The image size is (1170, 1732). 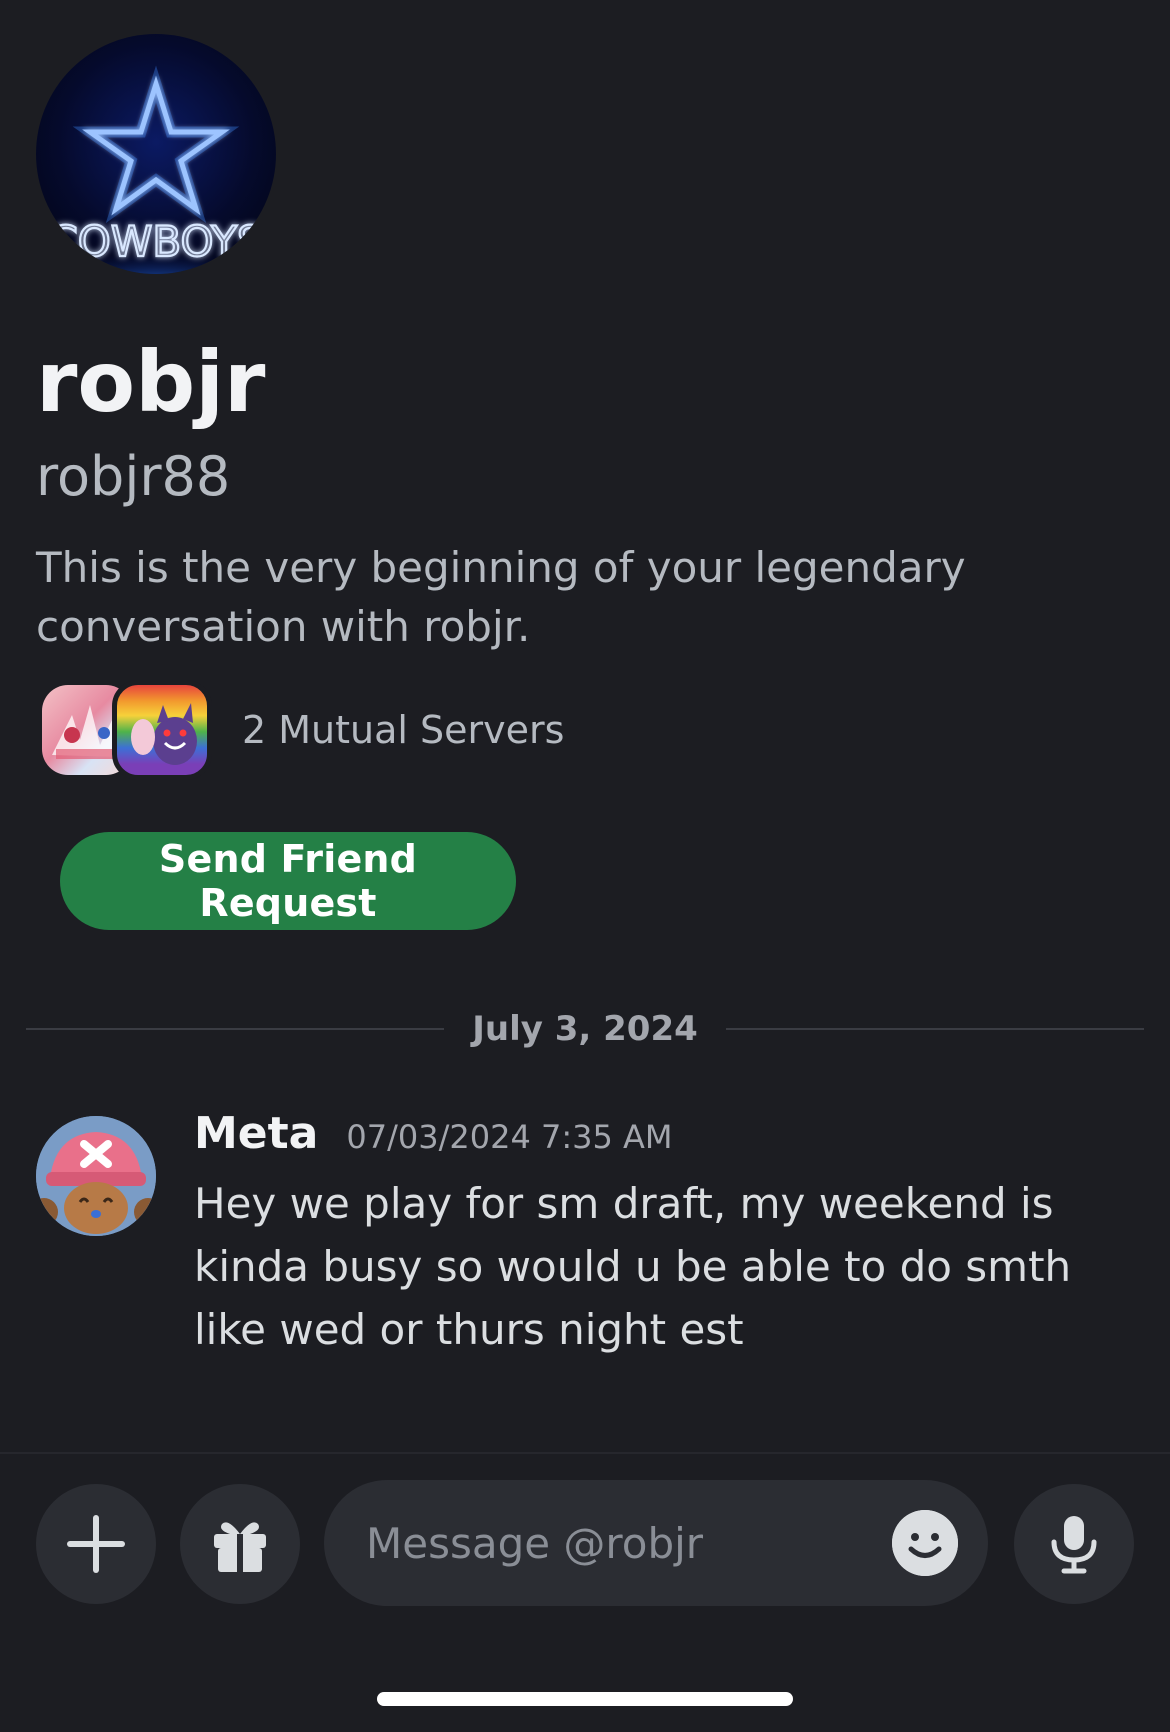 I want to click on divider-line-left, so click(x=235, y=1029).